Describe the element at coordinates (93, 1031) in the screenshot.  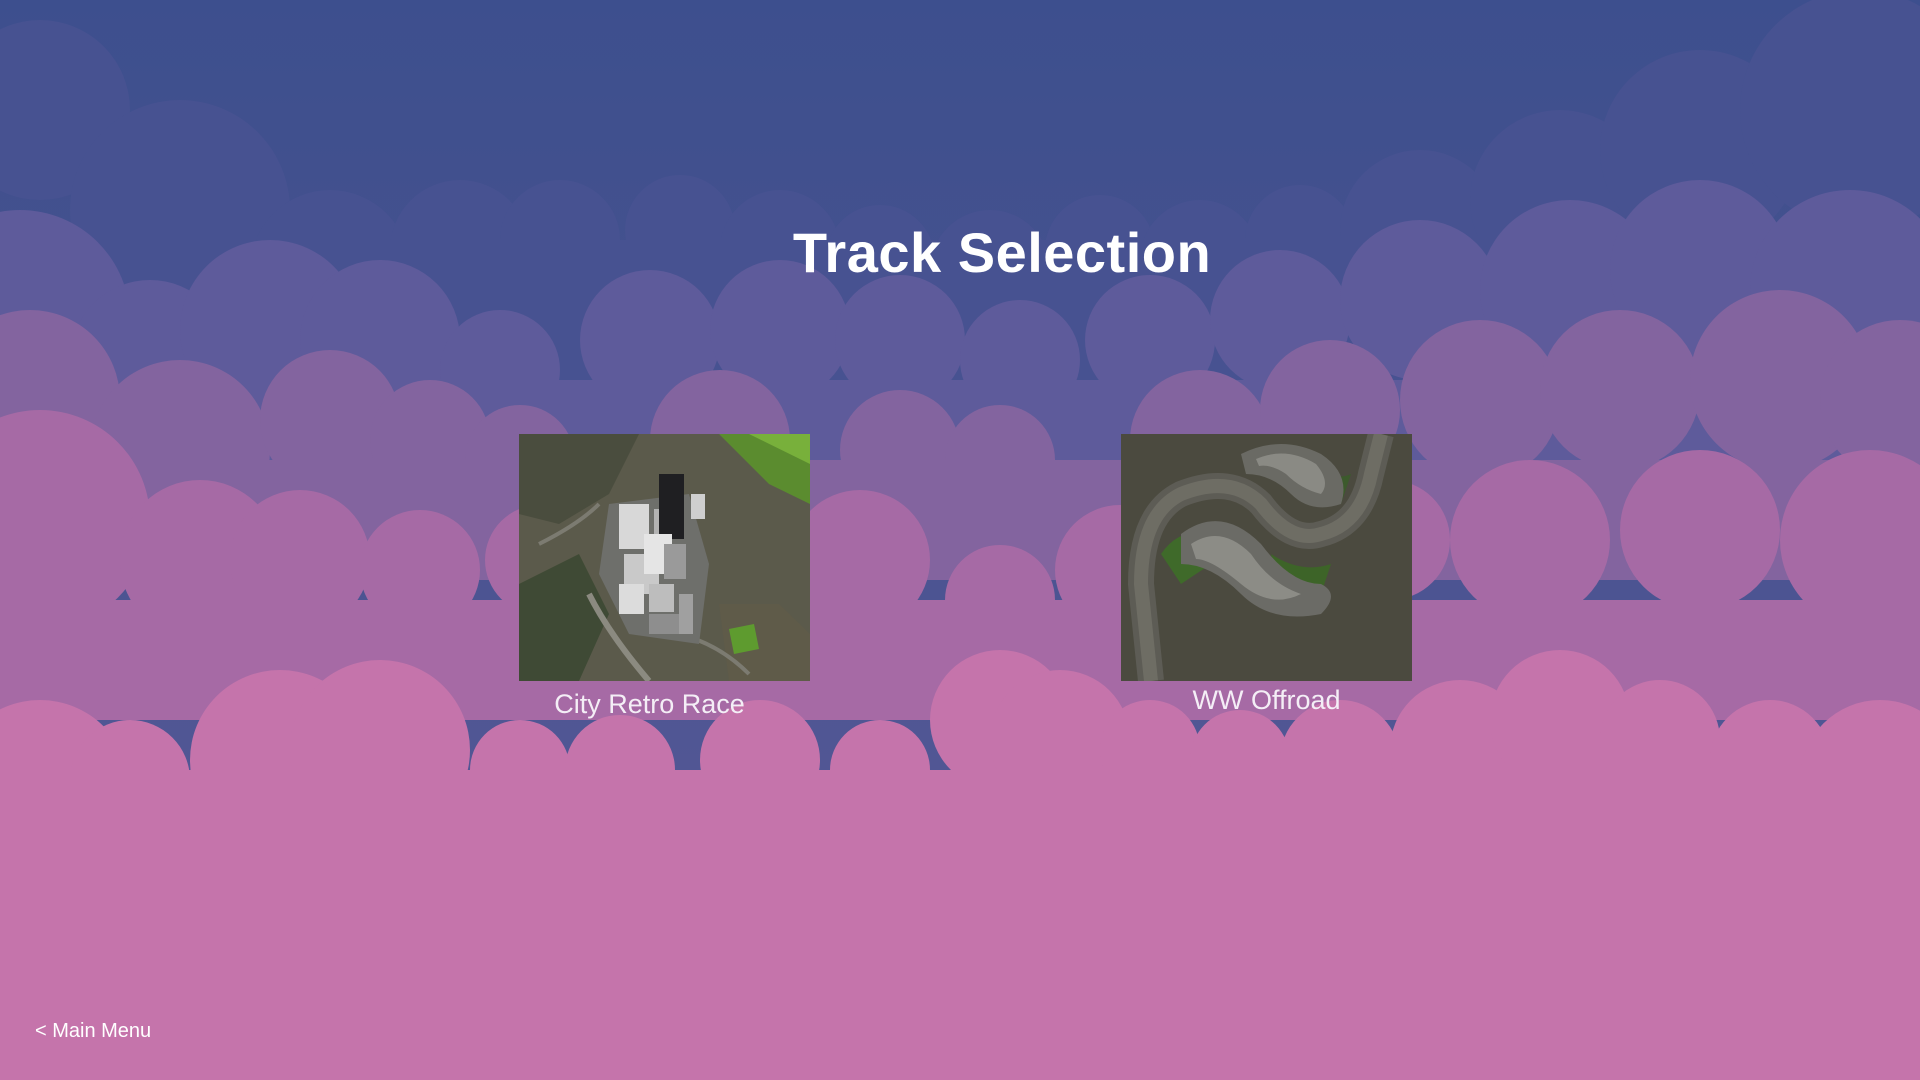
I see `main-menu-back-button: < Main Menu` at that location.